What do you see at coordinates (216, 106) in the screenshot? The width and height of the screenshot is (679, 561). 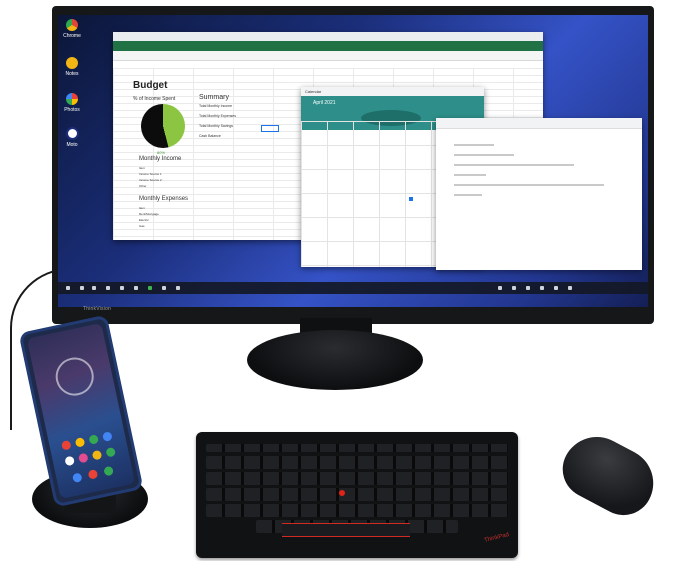 I see `summary-line: Total Monthly Income` at bounding box center [216, 106].